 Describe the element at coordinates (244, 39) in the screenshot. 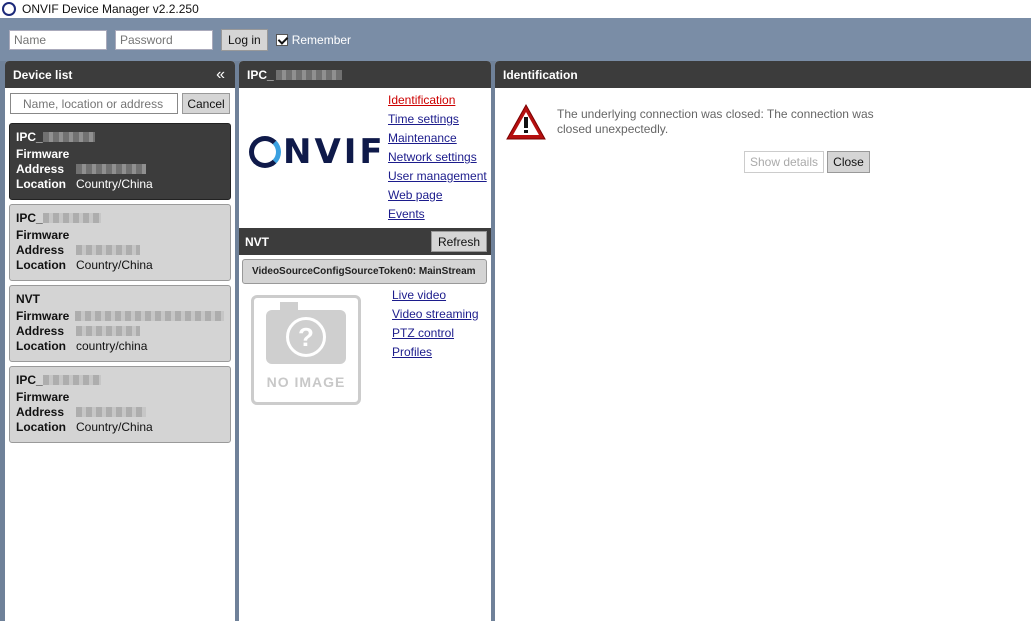

I see `login-button: Log in` at that location.